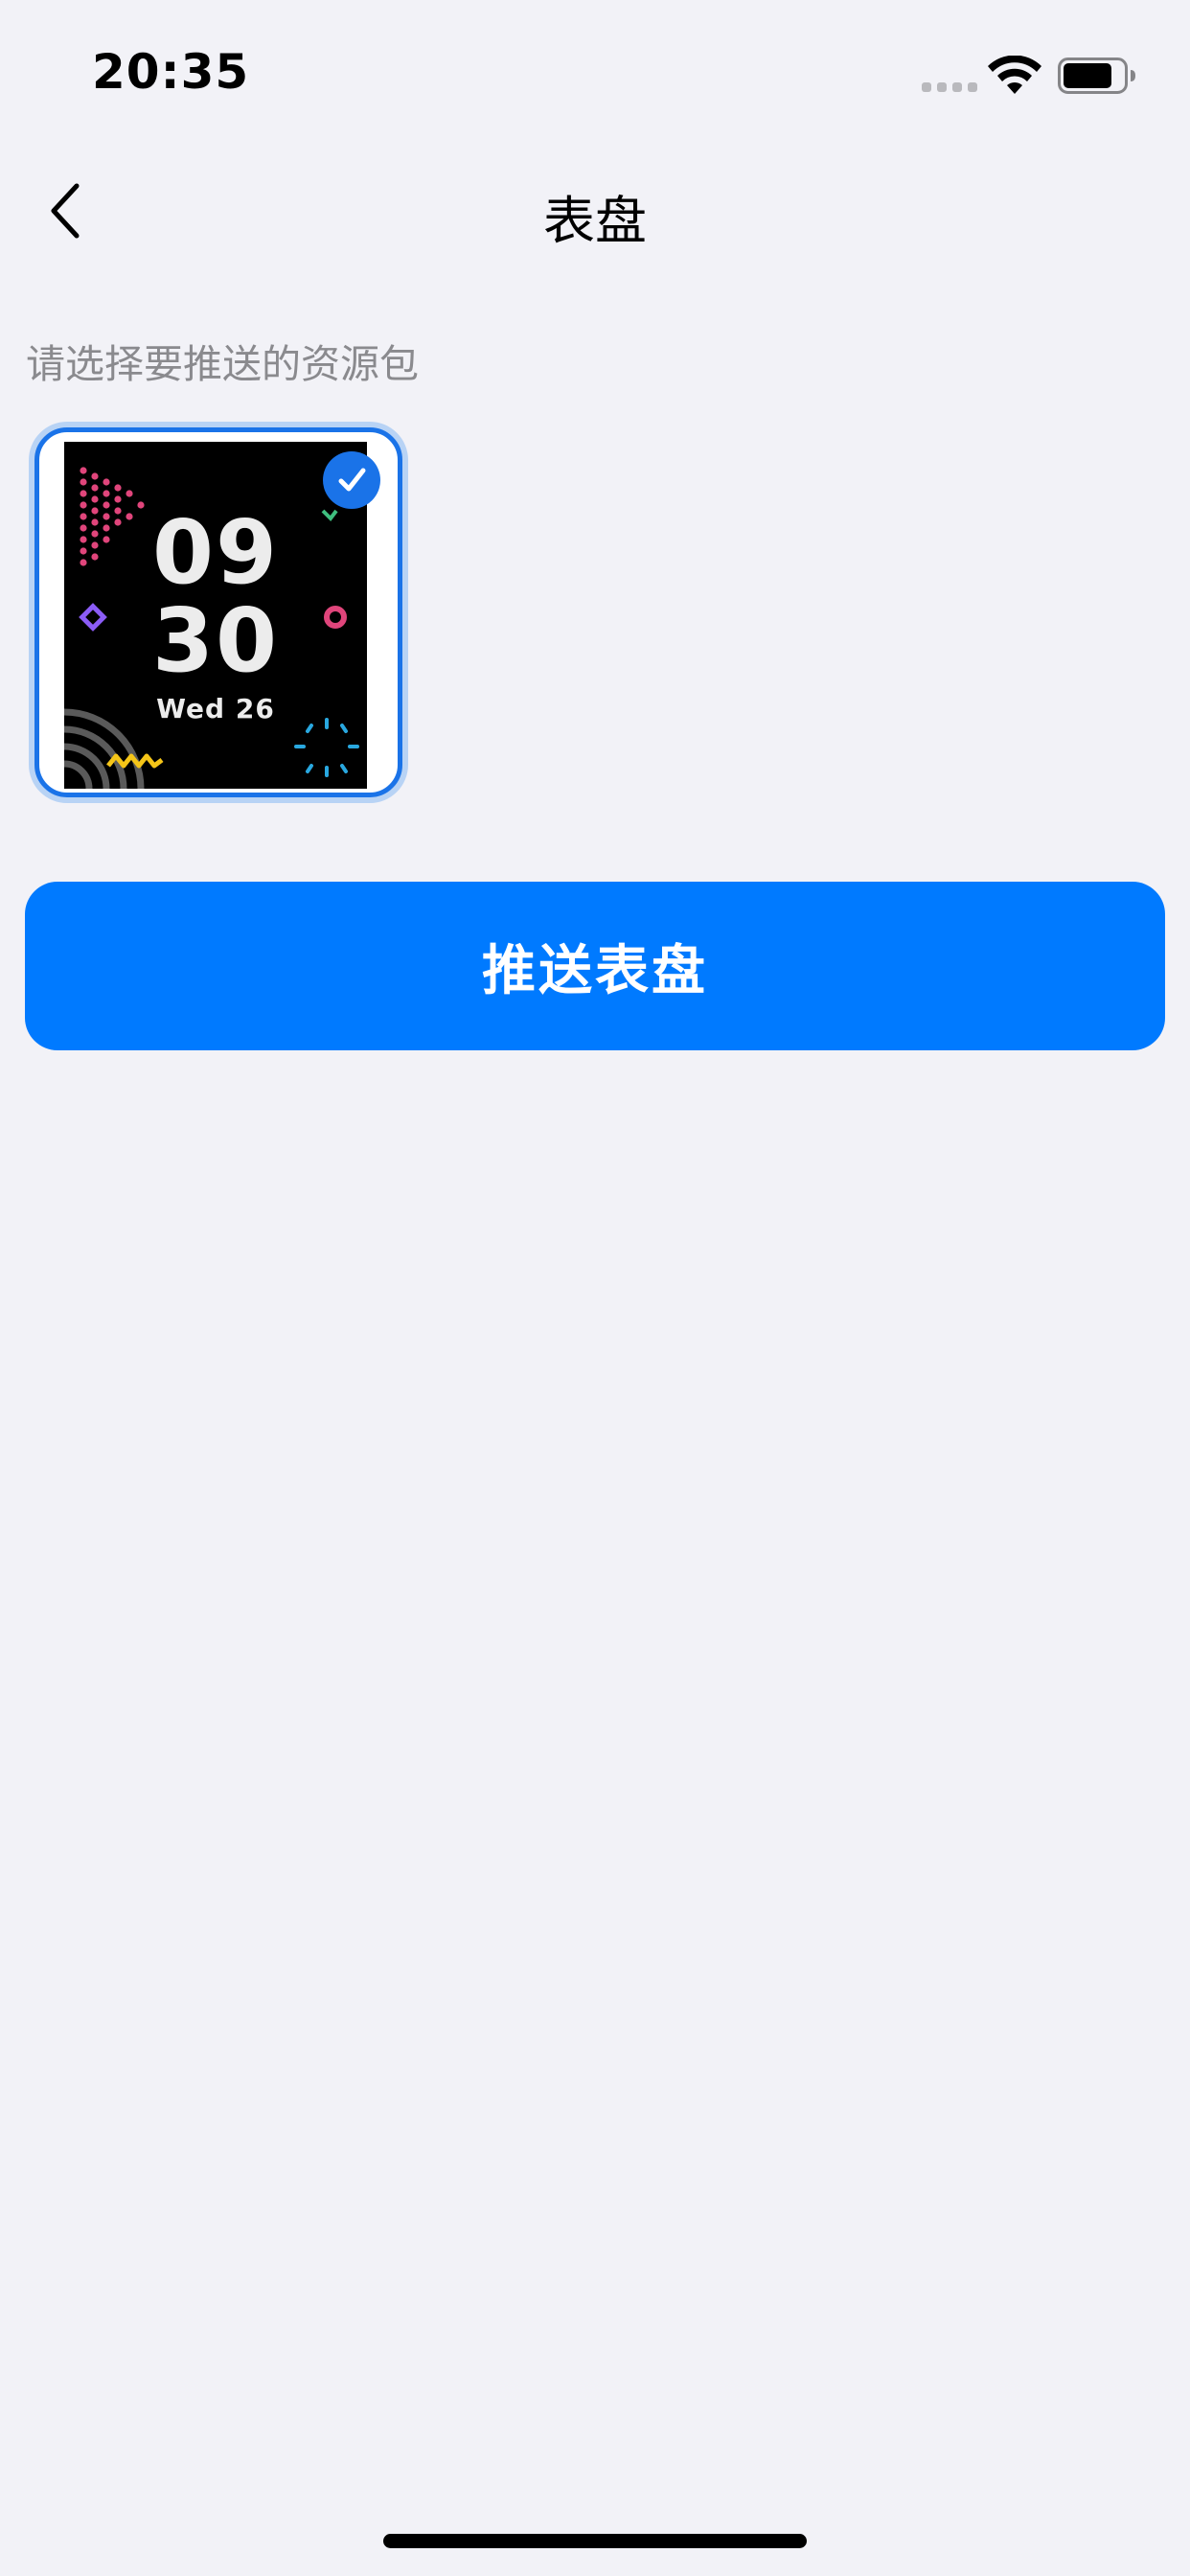 The height and width of the screenshot is (2576, 1190). I want to click on watch-face-minute: 30, so click(216, 640).